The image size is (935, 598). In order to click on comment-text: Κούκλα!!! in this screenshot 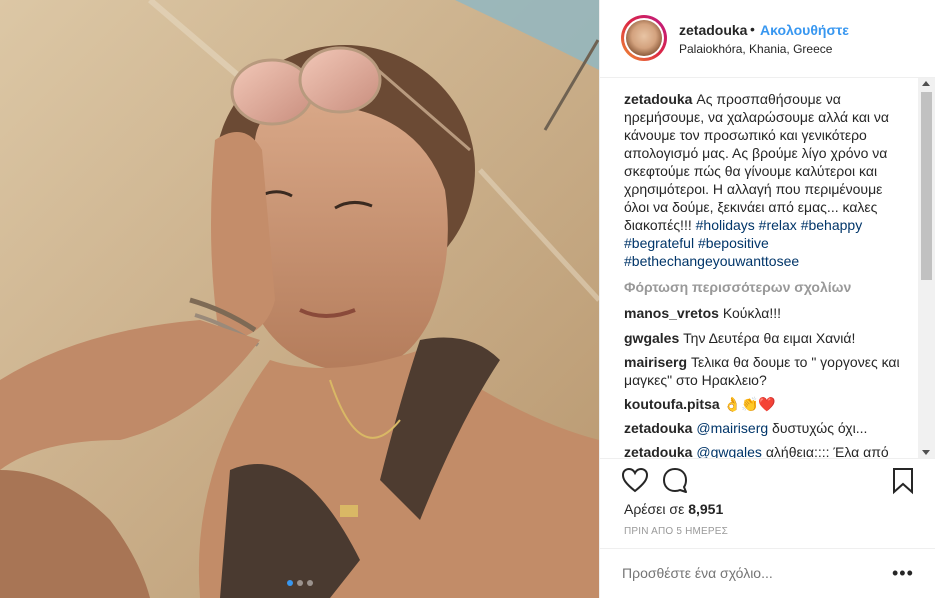, I will do `click(751, 313)`.